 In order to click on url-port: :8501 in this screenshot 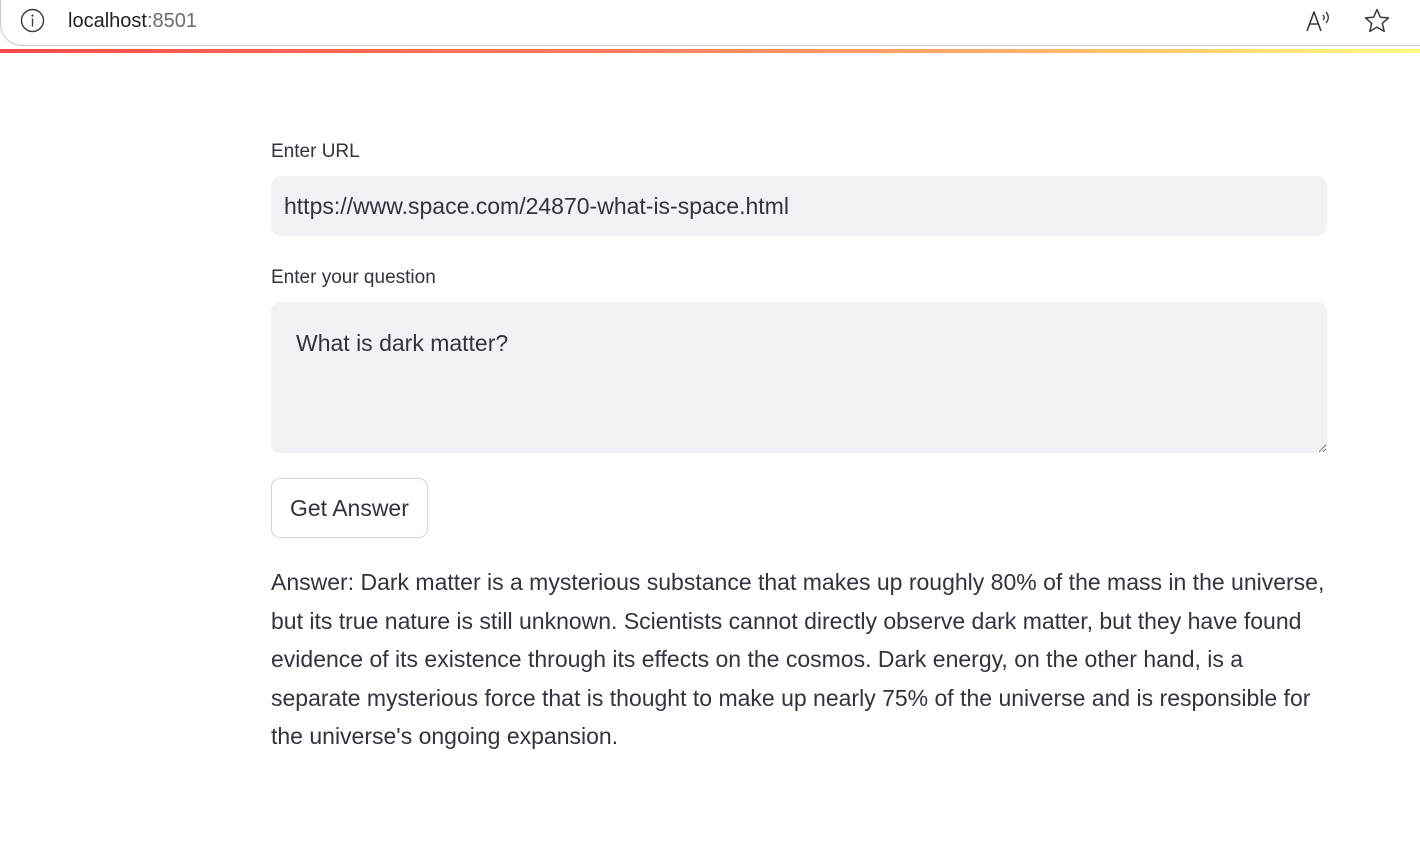, I will do `click(171, 21)`.